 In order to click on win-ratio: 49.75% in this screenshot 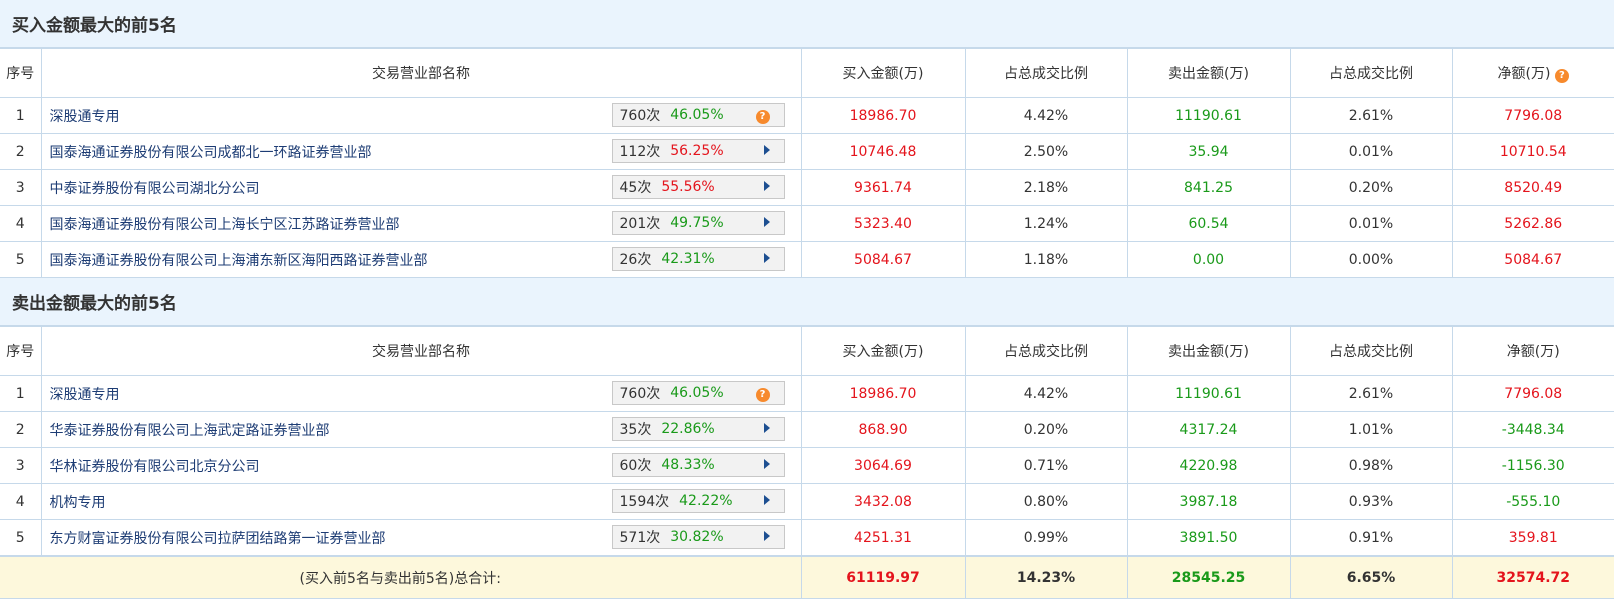, I will do `click(697, 223)`.